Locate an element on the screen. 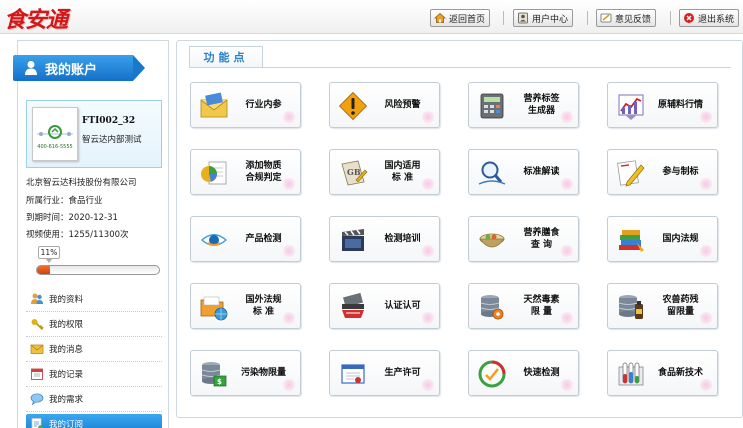  pie-chart-icon is located at coordinates (214, 173).